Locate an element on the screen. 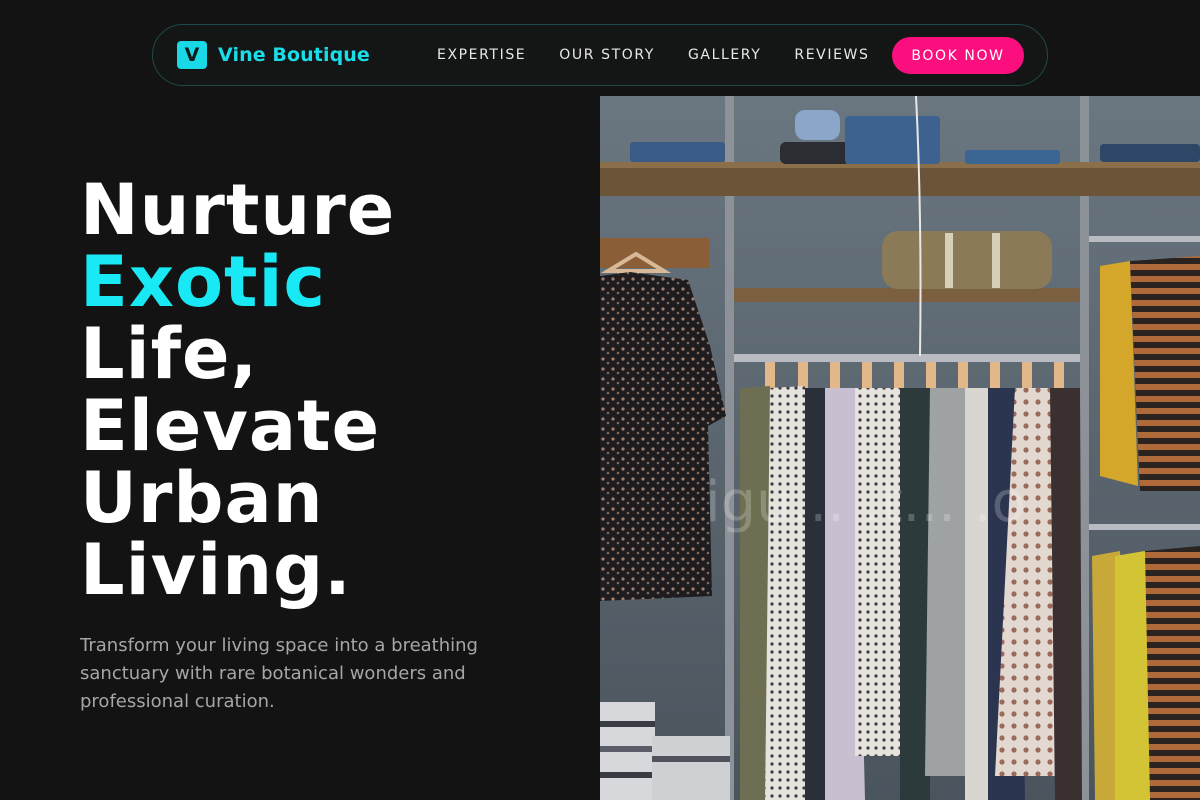  pipe is located at coordinates (729, 448).